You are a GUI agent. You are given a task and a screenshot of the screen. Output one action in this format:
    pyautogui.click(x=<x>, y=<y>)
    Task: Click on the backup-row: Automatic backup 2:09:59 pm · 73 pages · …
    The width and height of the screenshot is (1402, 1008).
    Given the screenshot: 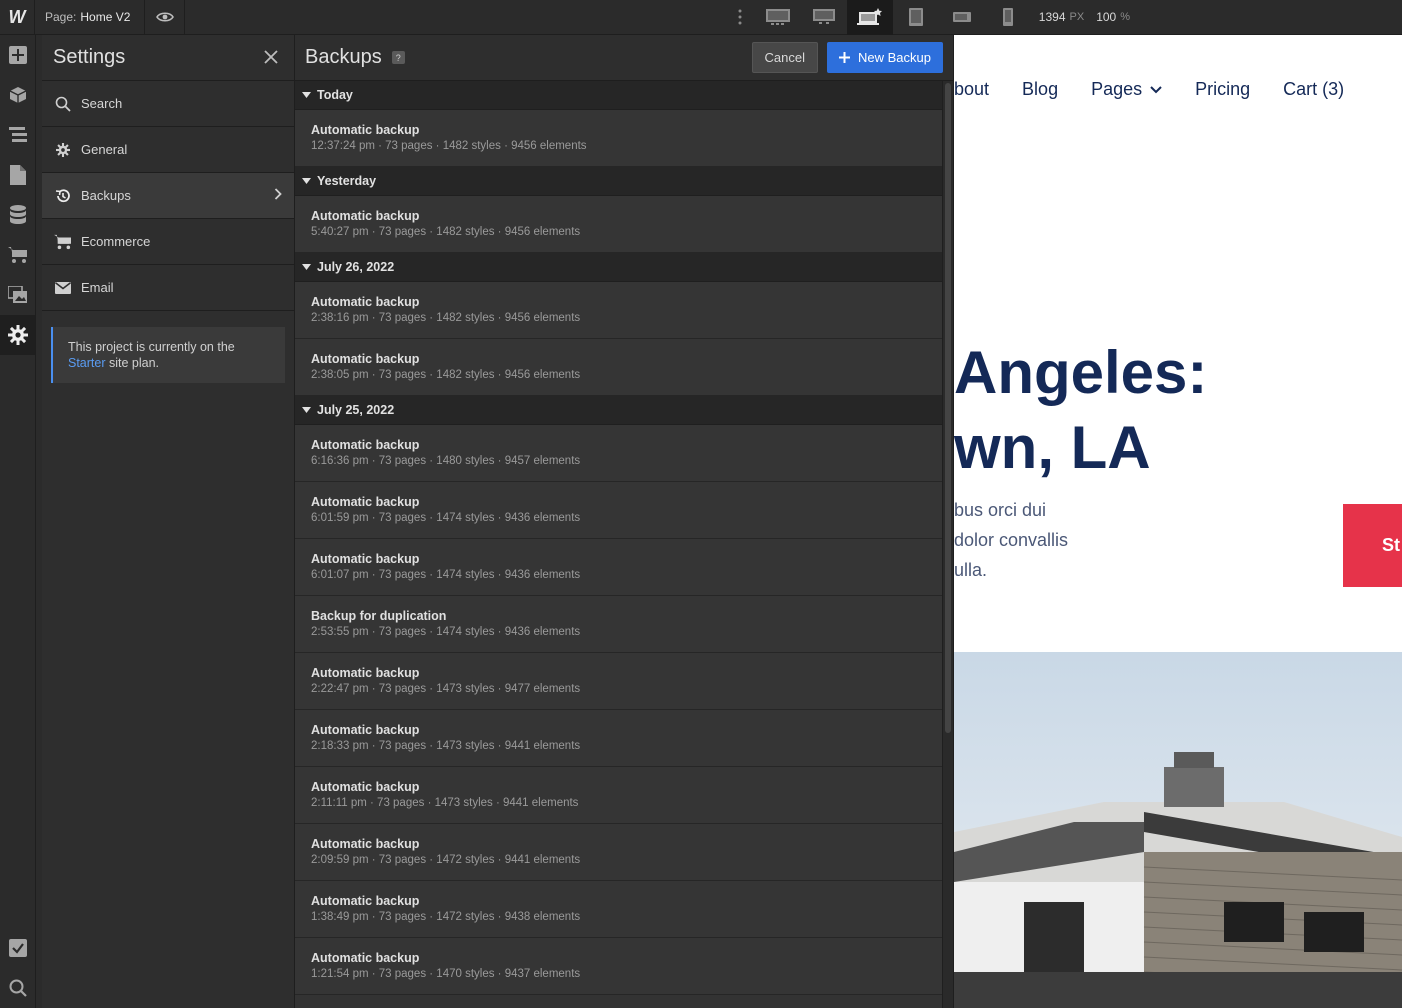 What is the action you would take?
    pyautogui.click(x=619, y=852)
    